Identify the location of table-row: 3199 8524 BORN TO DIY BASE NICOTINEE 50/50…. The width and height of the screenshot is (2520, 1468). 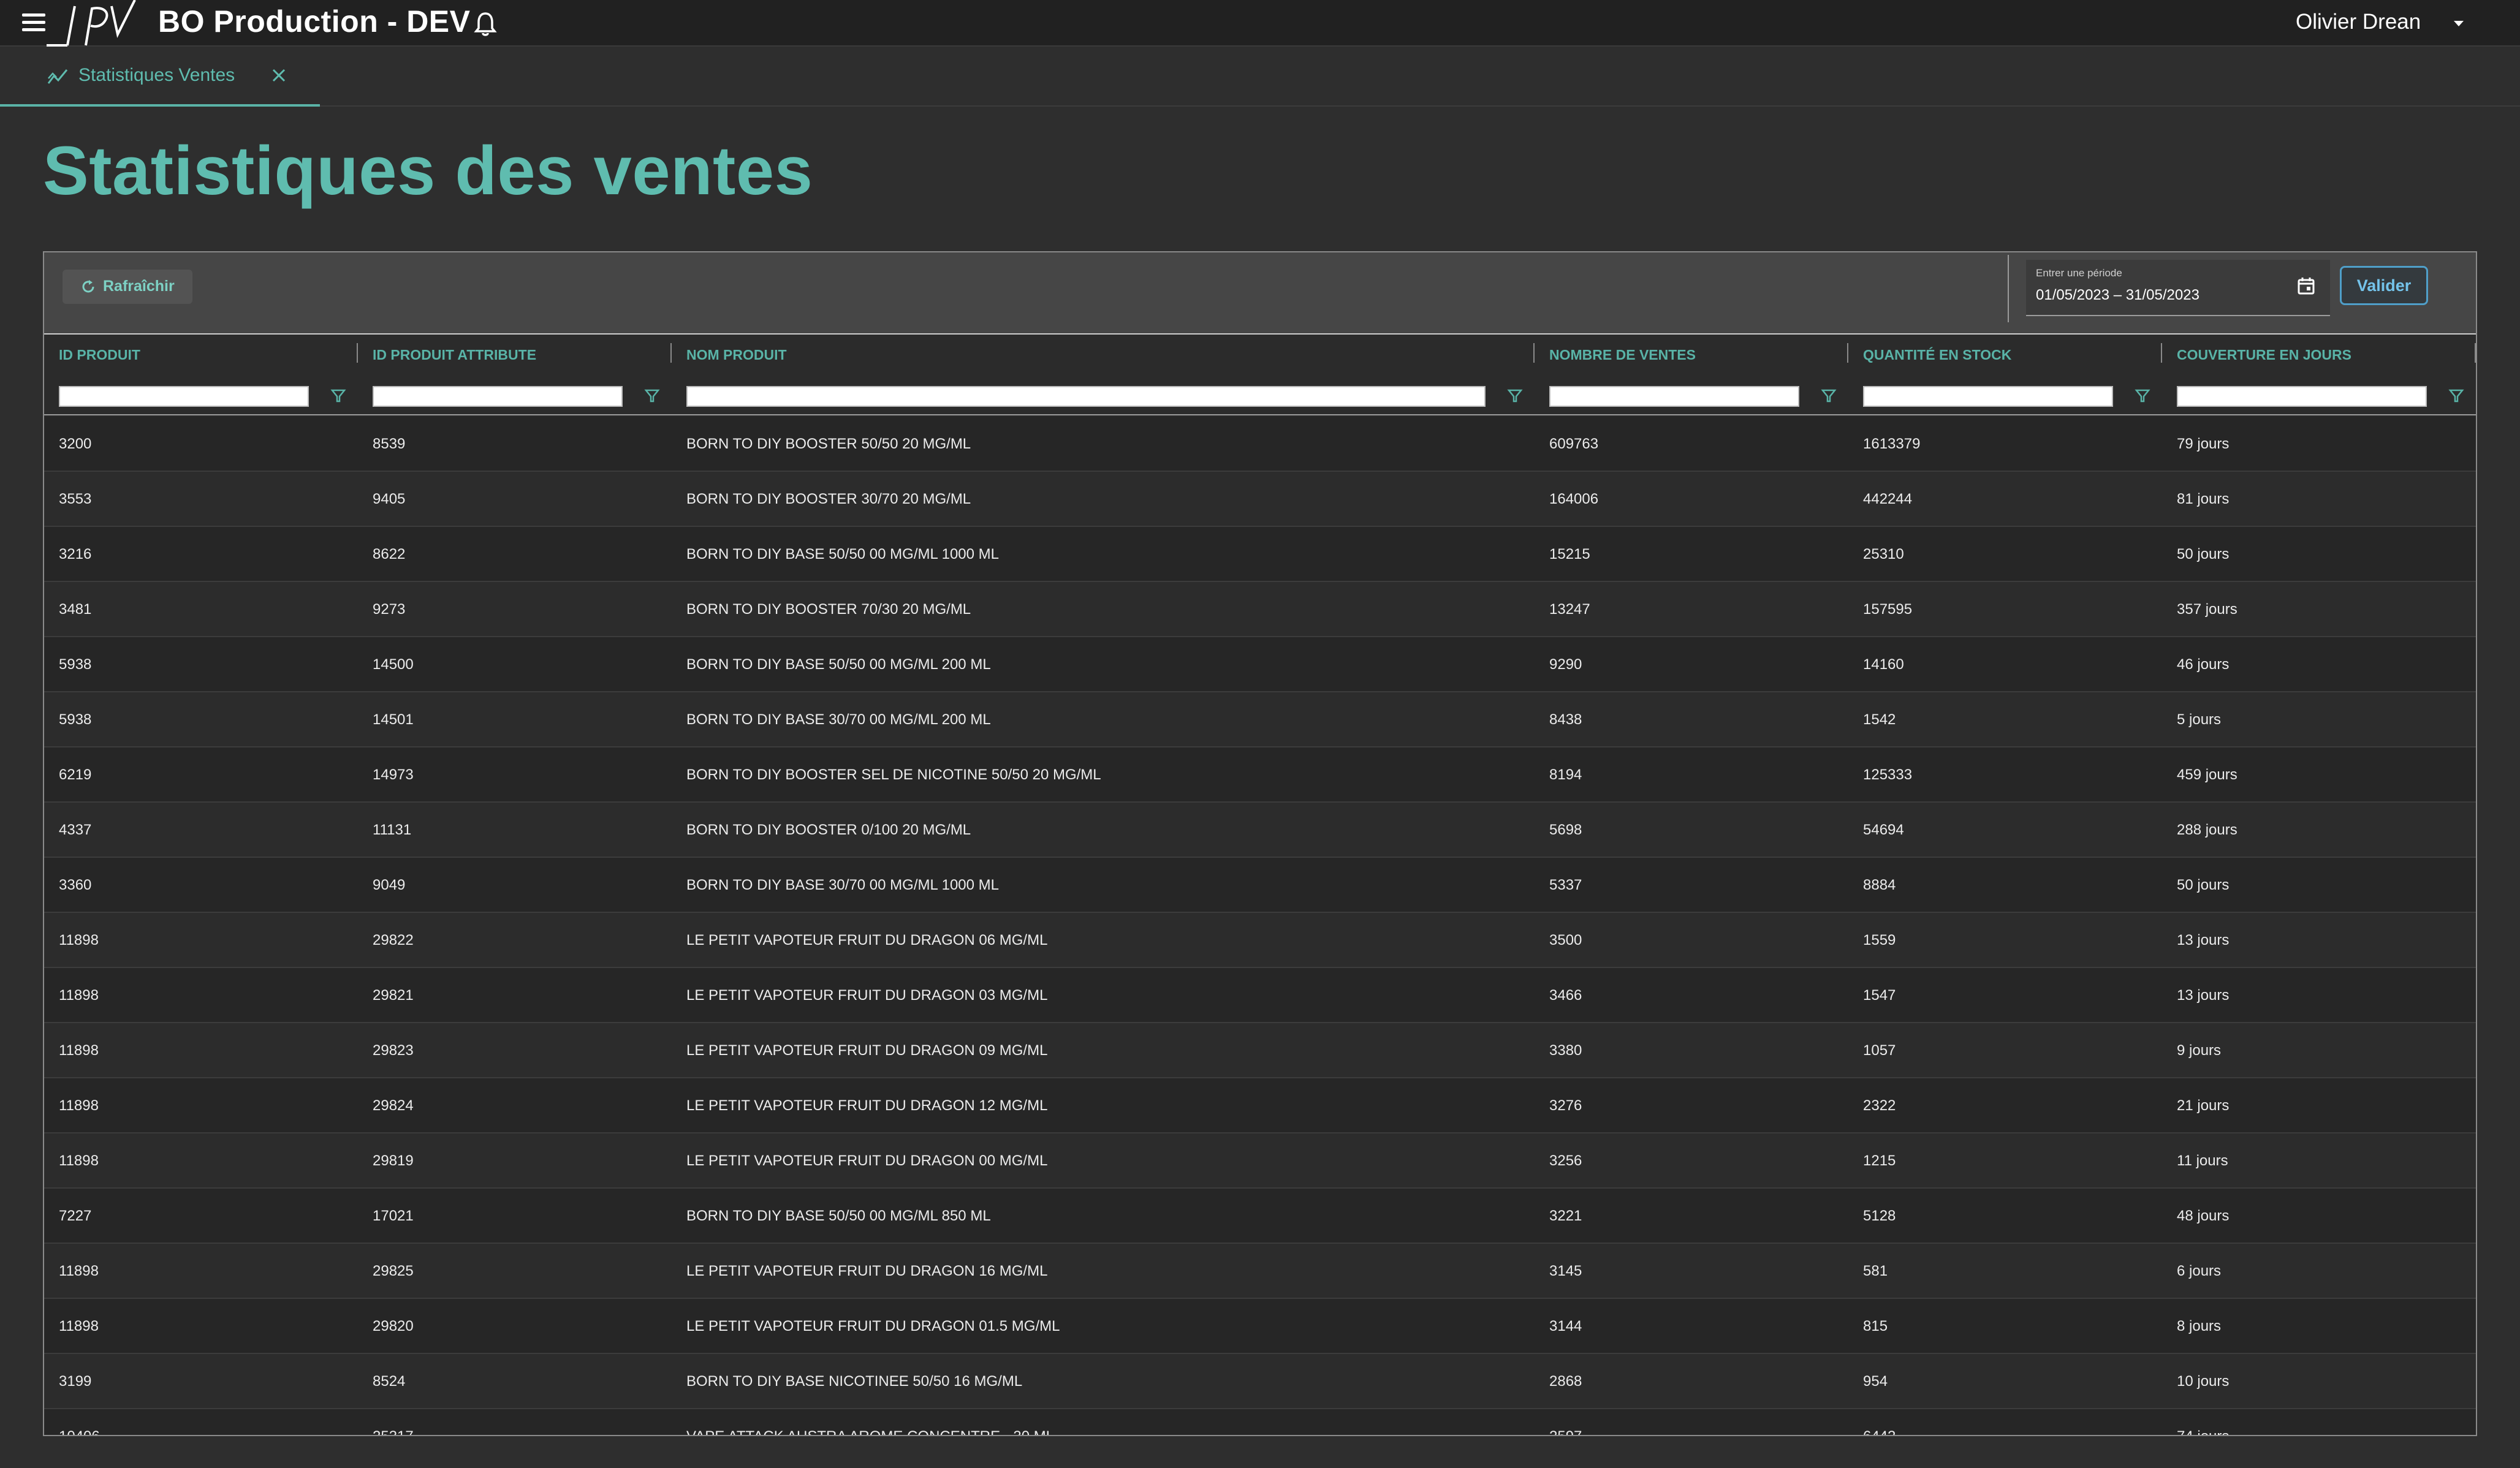
(1260, 1381).